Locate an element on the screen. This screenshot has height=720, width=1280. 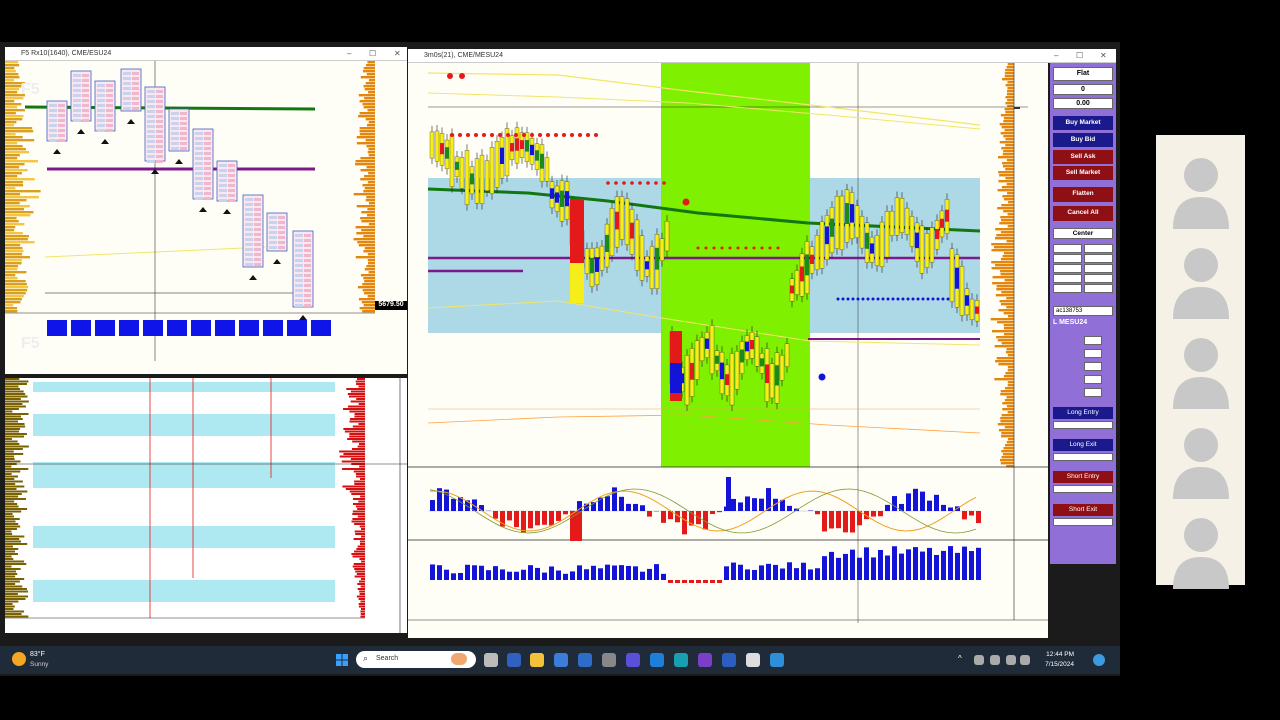
file-explorer-icon is located at coordinates (537, 660).